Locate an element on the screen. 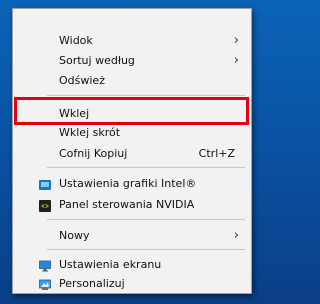 The width and height of the screenshot is (320, 304). menu-item-label: Personalizuj is located at coordinates (92, 283).